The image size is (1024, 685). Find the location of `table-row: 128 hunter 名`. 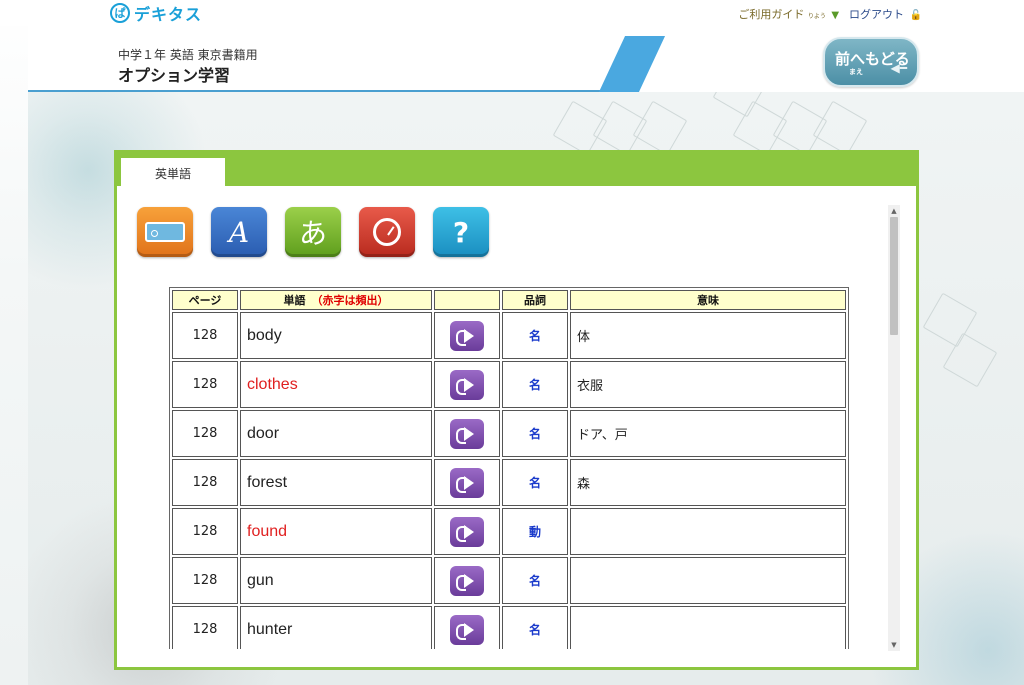

table-row: 128 hunter 名 is located at coordinates (509, 627).